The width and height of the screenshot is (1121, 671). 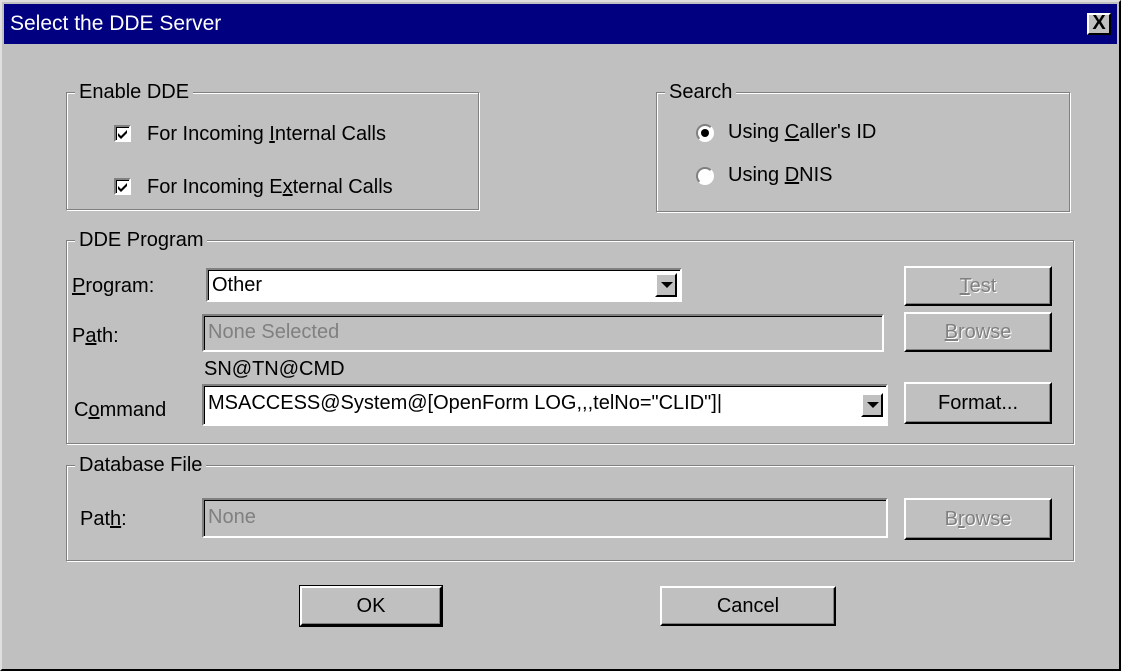 I want to click on program-label: Program:, so click(x=113, y=286).